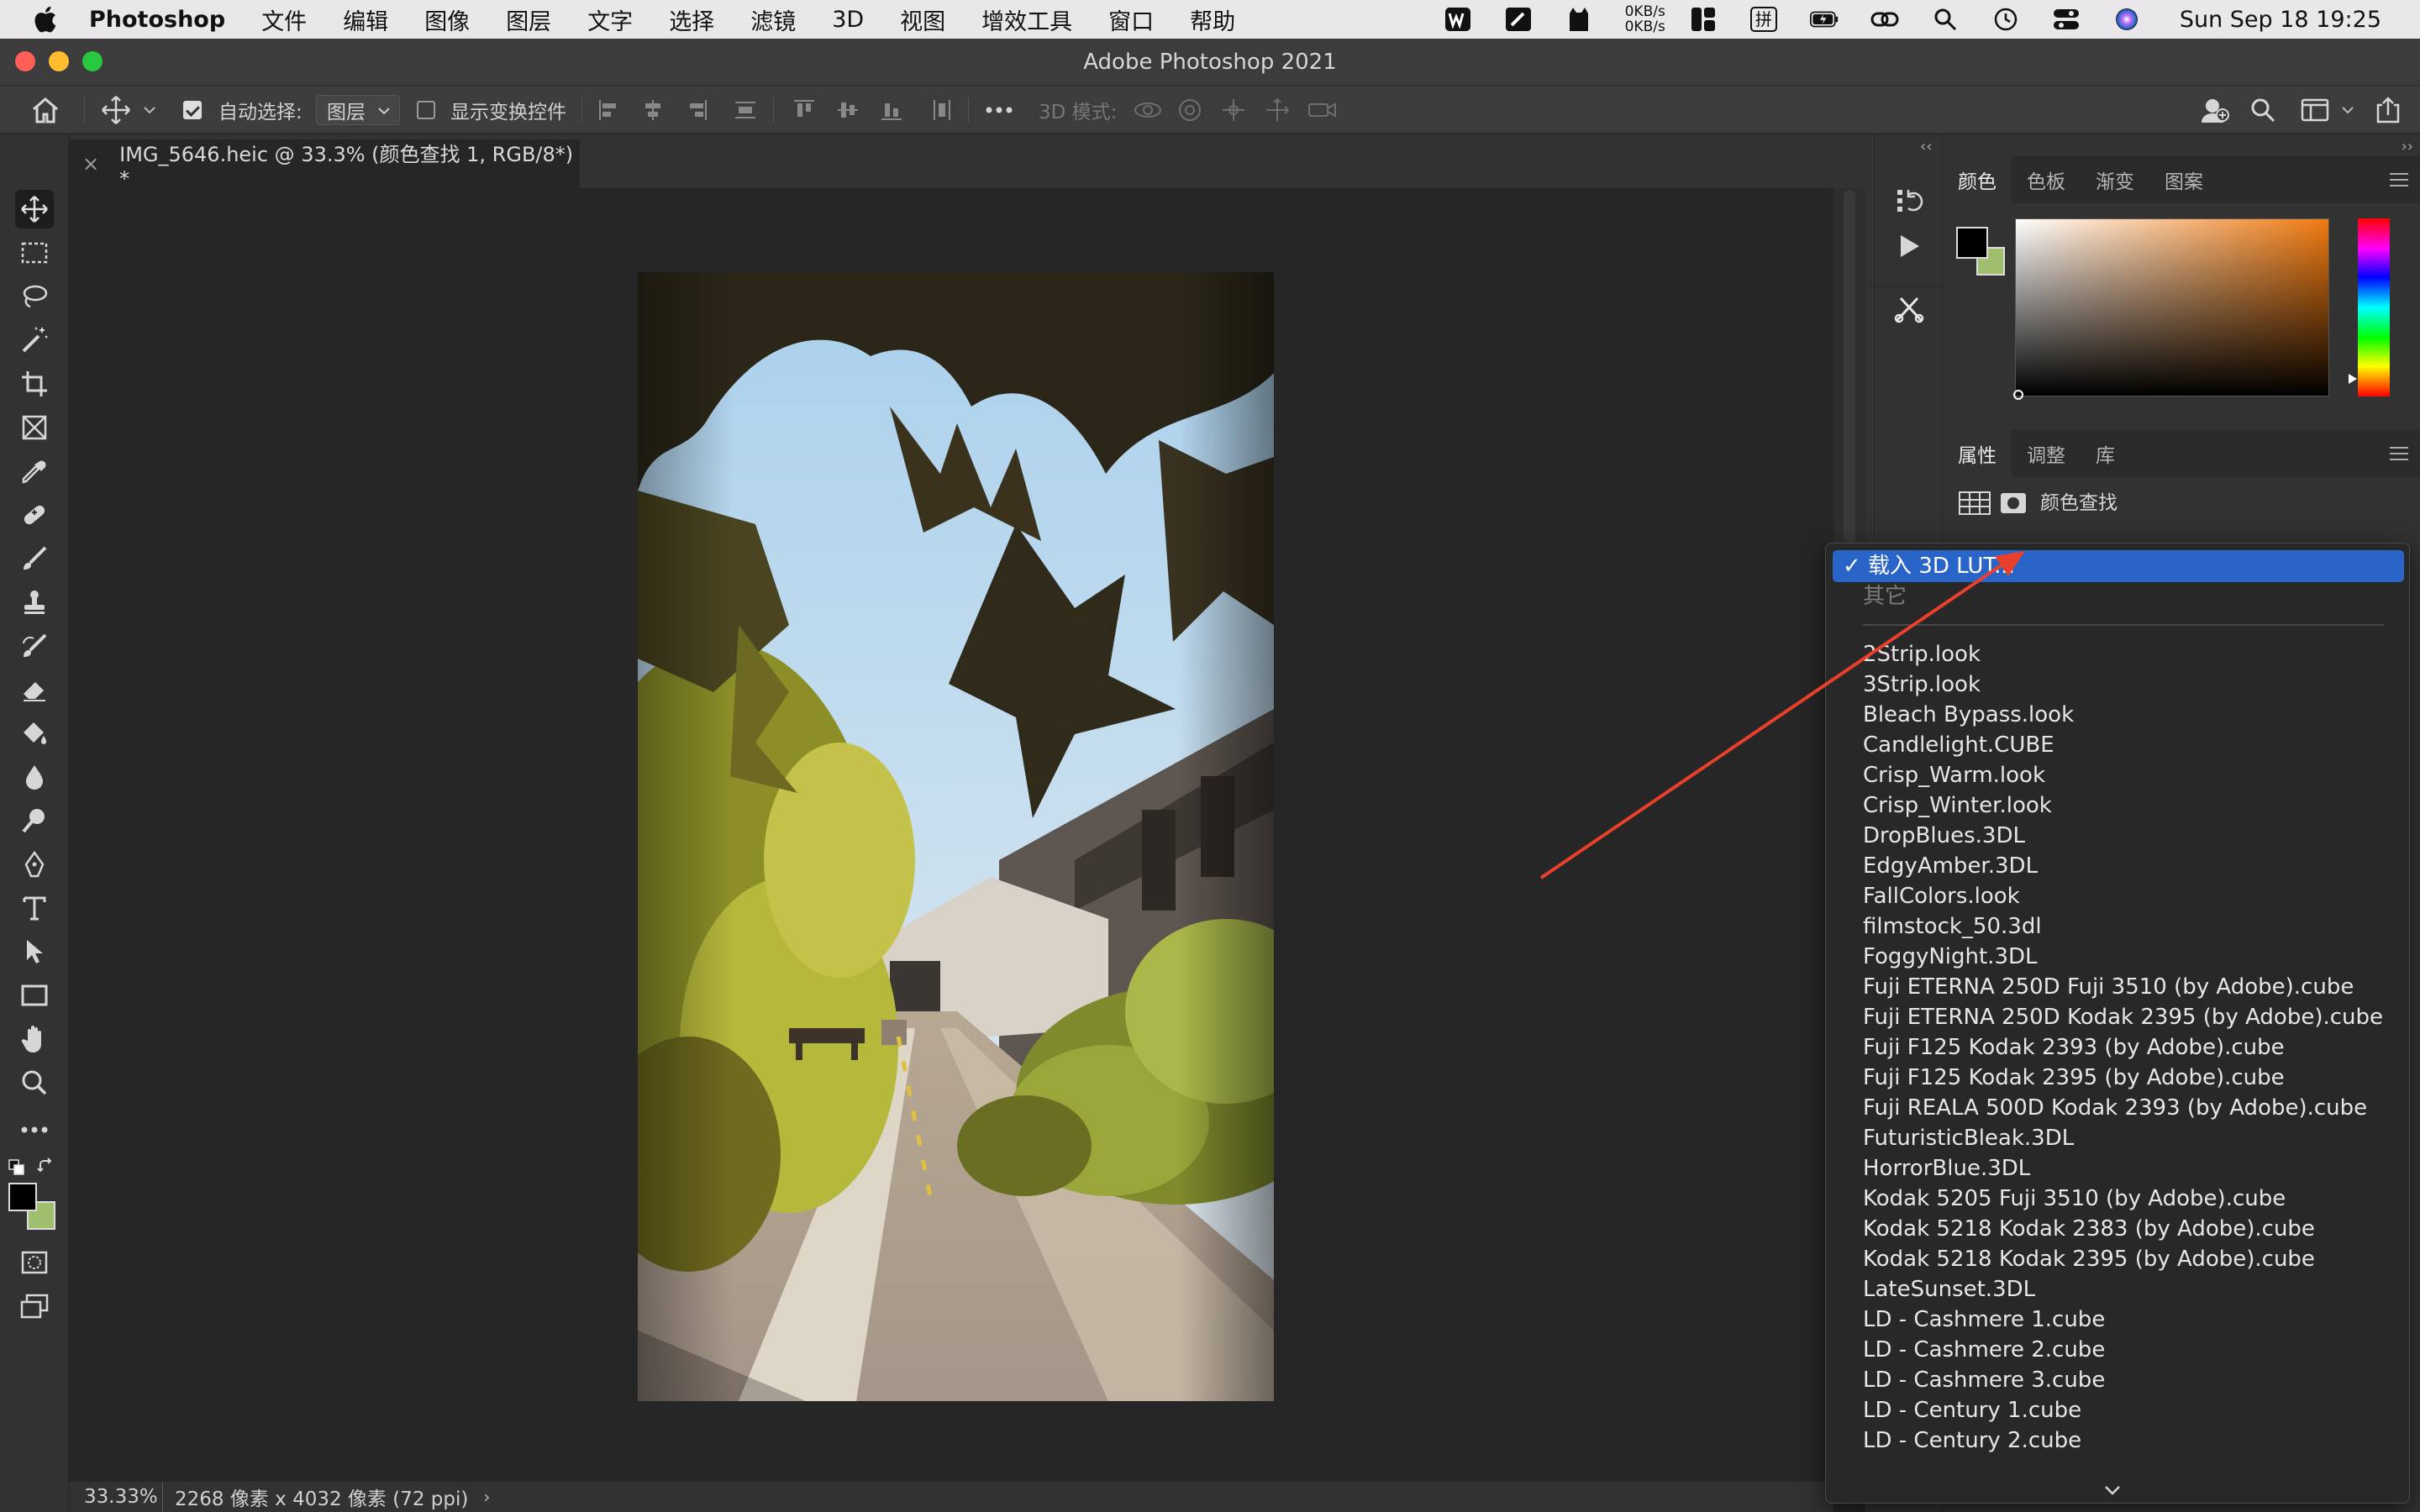 The image size is (2420, 1512). What do you see at coordinates (2123, 1259) in the screenshot?
I see `lut-menu-item: Kodak 5218 Kodak 2395 (by Adobe).cube` at bounding box center [2123, 1259].